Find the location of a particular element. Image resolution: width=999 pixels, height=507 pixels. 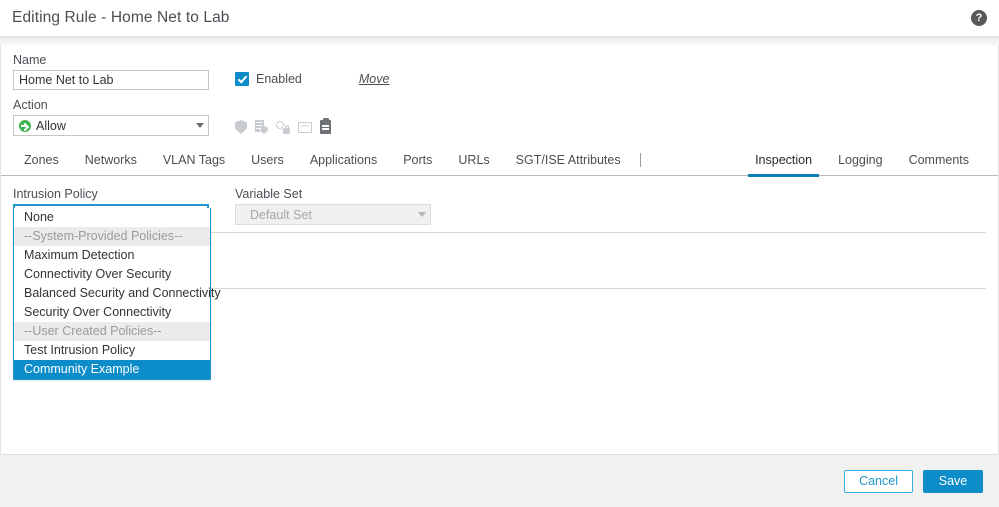

dropdown-option-connectivity-over-security: Connectivity Over Security is located at coordinates (112, 274).